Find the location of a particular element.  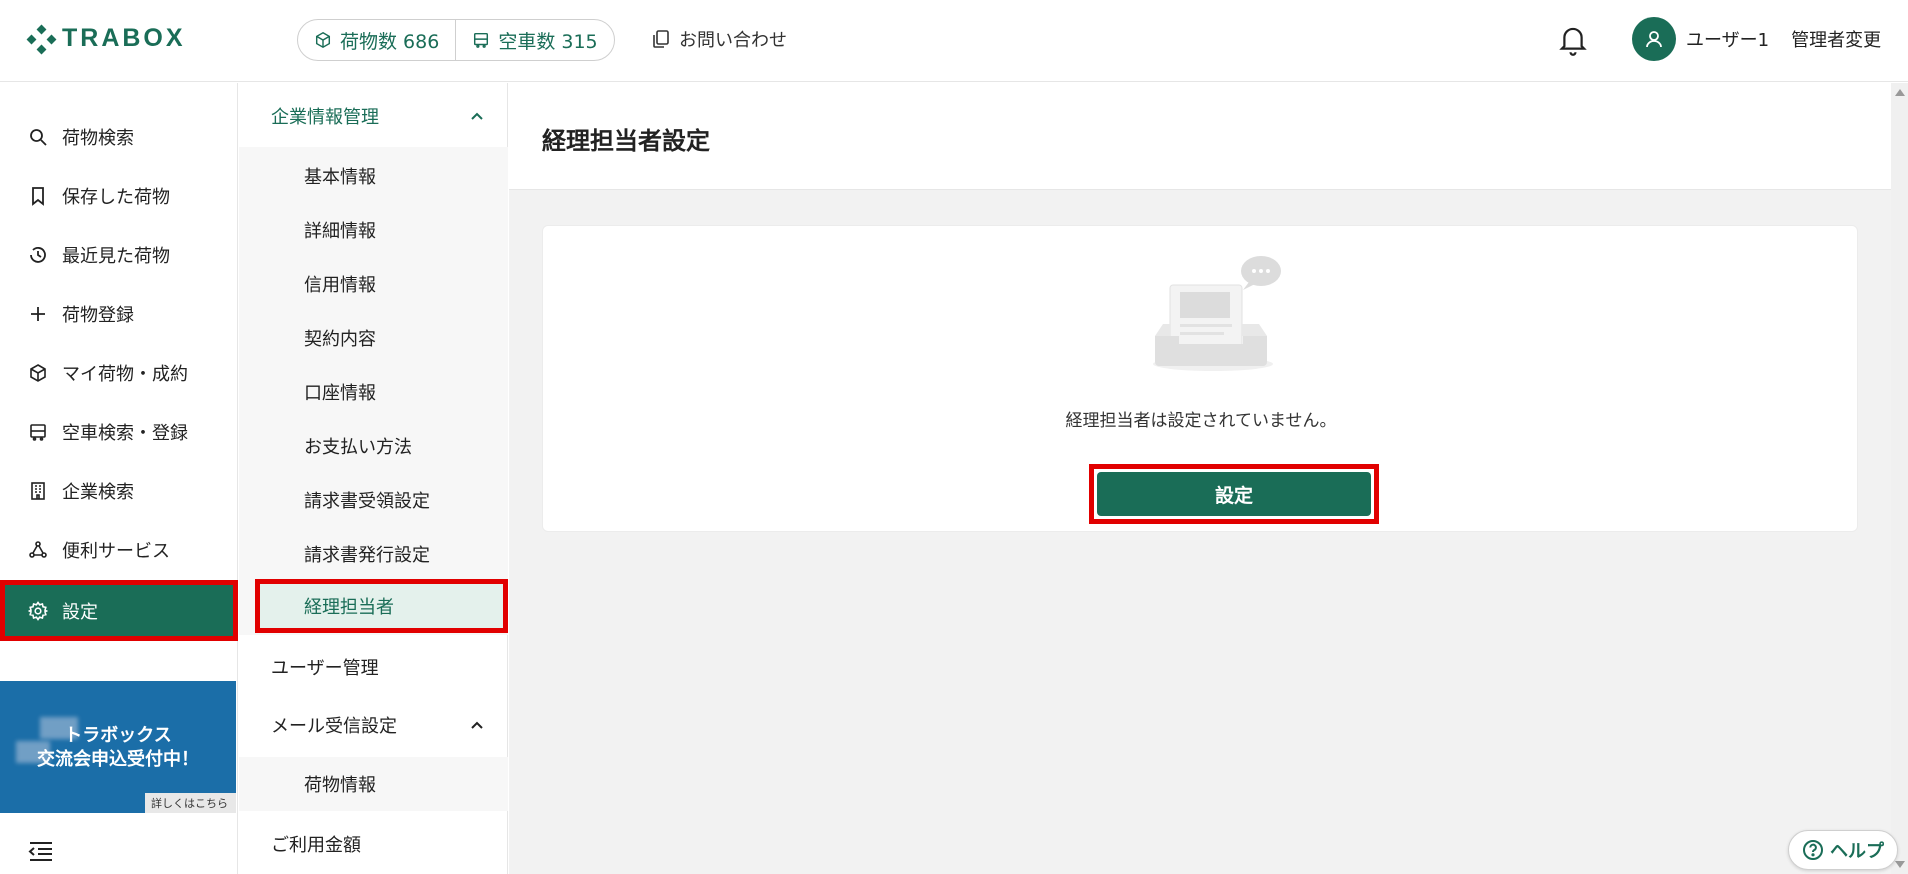

scroll-up-arrow is located at coordinates (1900, 92).